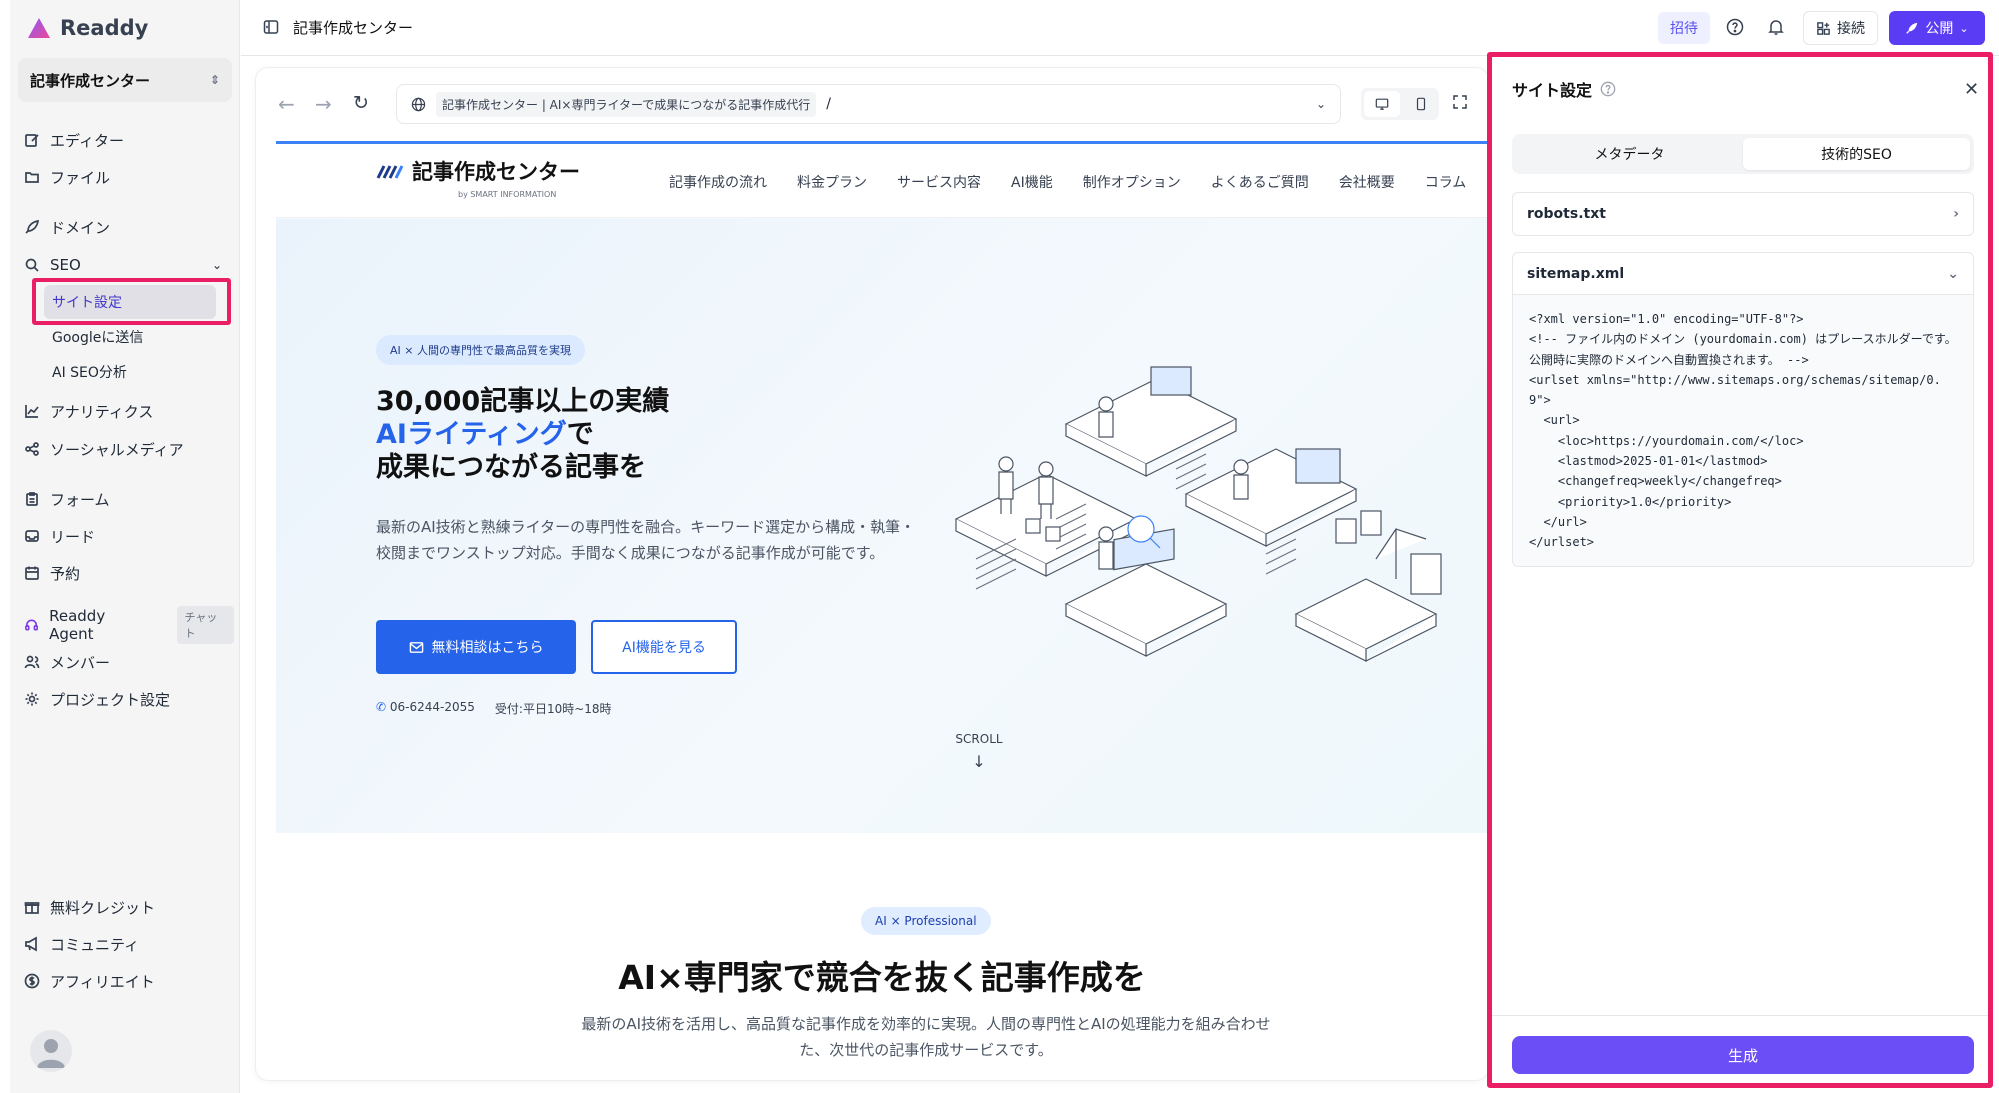 This screenshot has width=1999, height=1093. I want to click on url-path: /, so click(828, 104).